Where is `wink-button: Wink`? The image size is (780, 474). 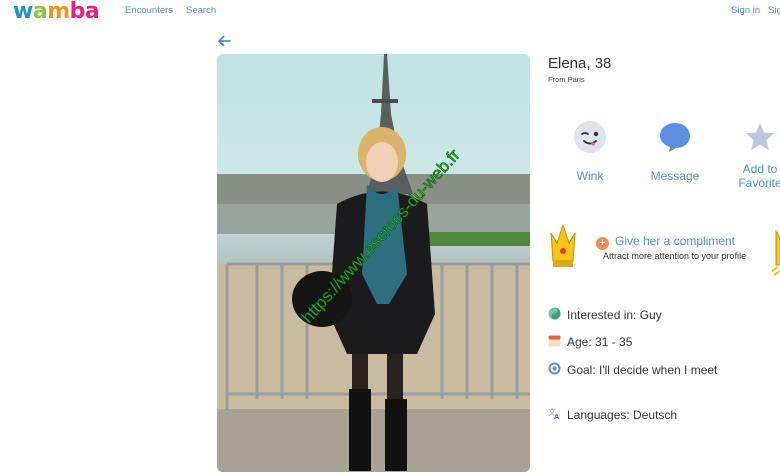
wink-button: Wink is located at coordinates (590, 151).